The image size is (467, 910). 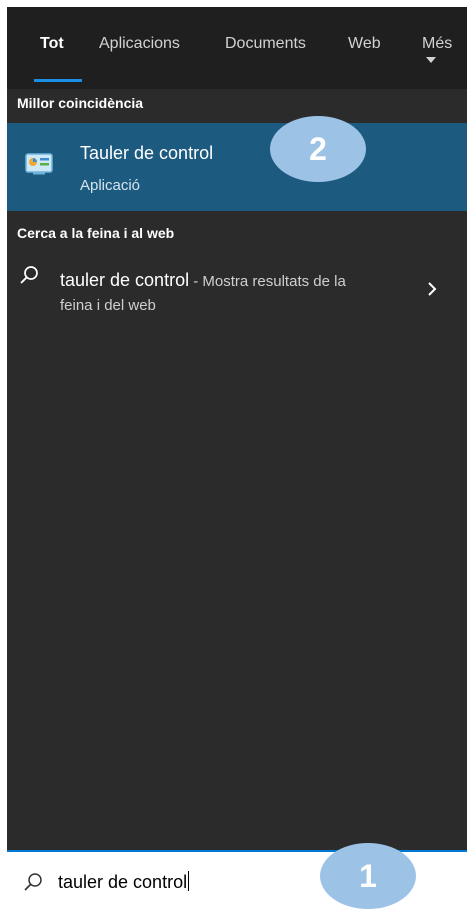 I want to click on step-badge-2: 2, so click(x=318, y=149).